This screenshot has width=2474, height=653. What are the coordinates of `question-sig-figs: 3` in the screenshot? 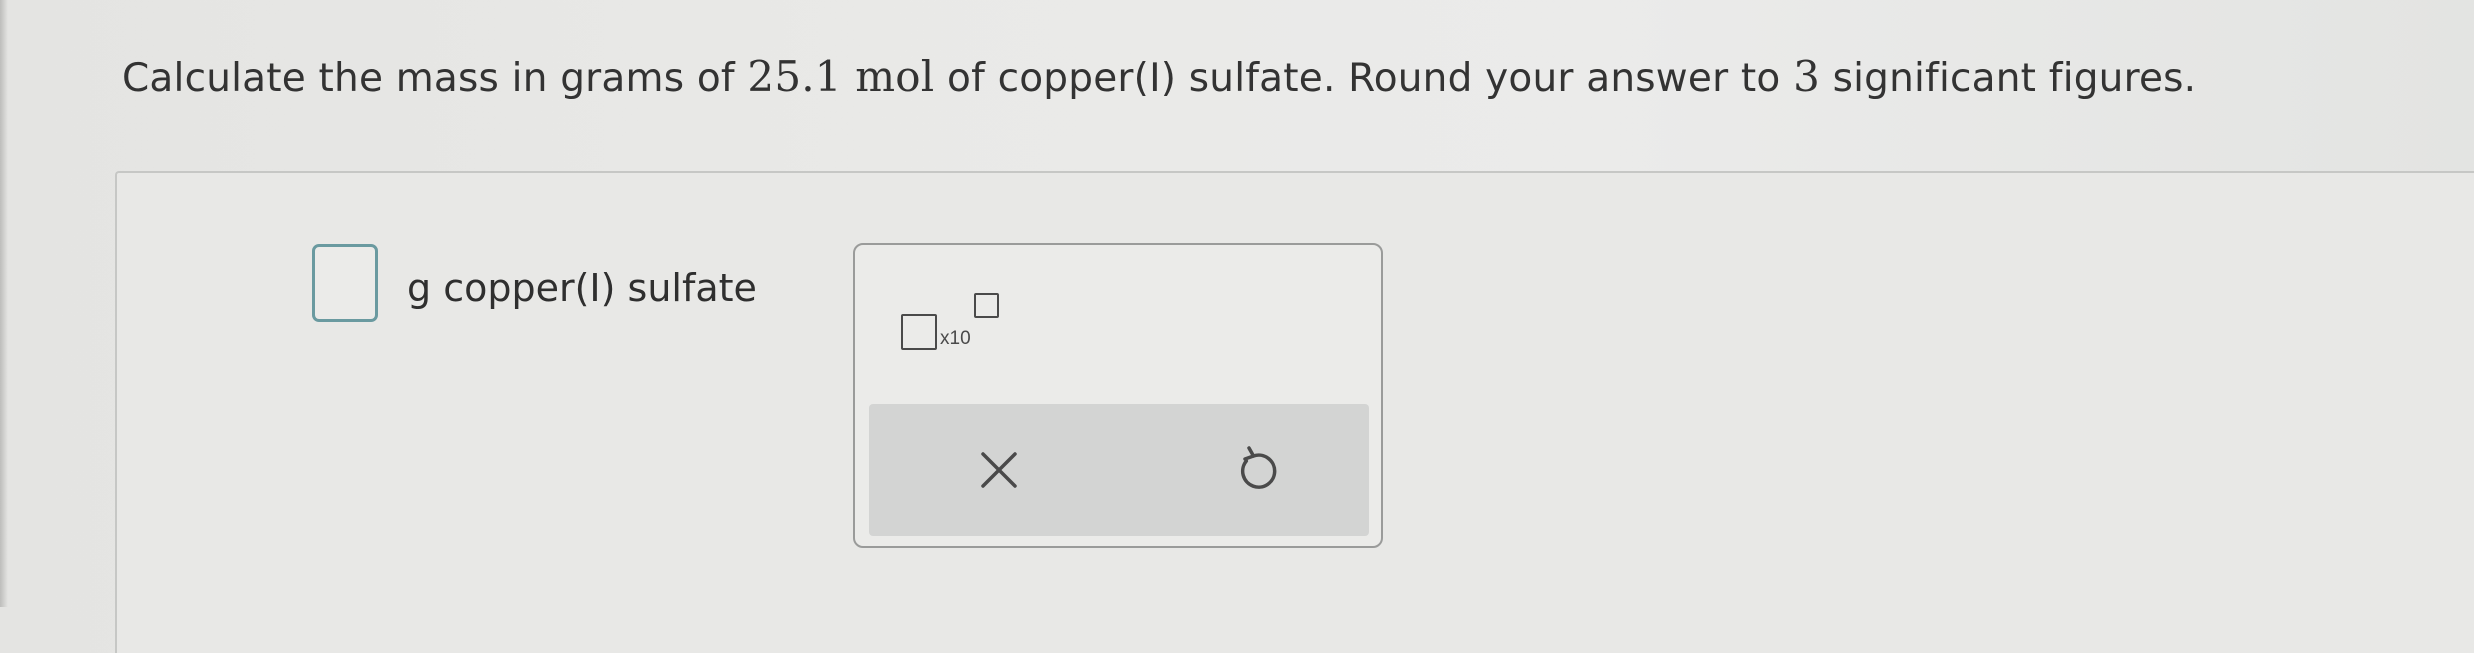 It's located at (1806, 76).